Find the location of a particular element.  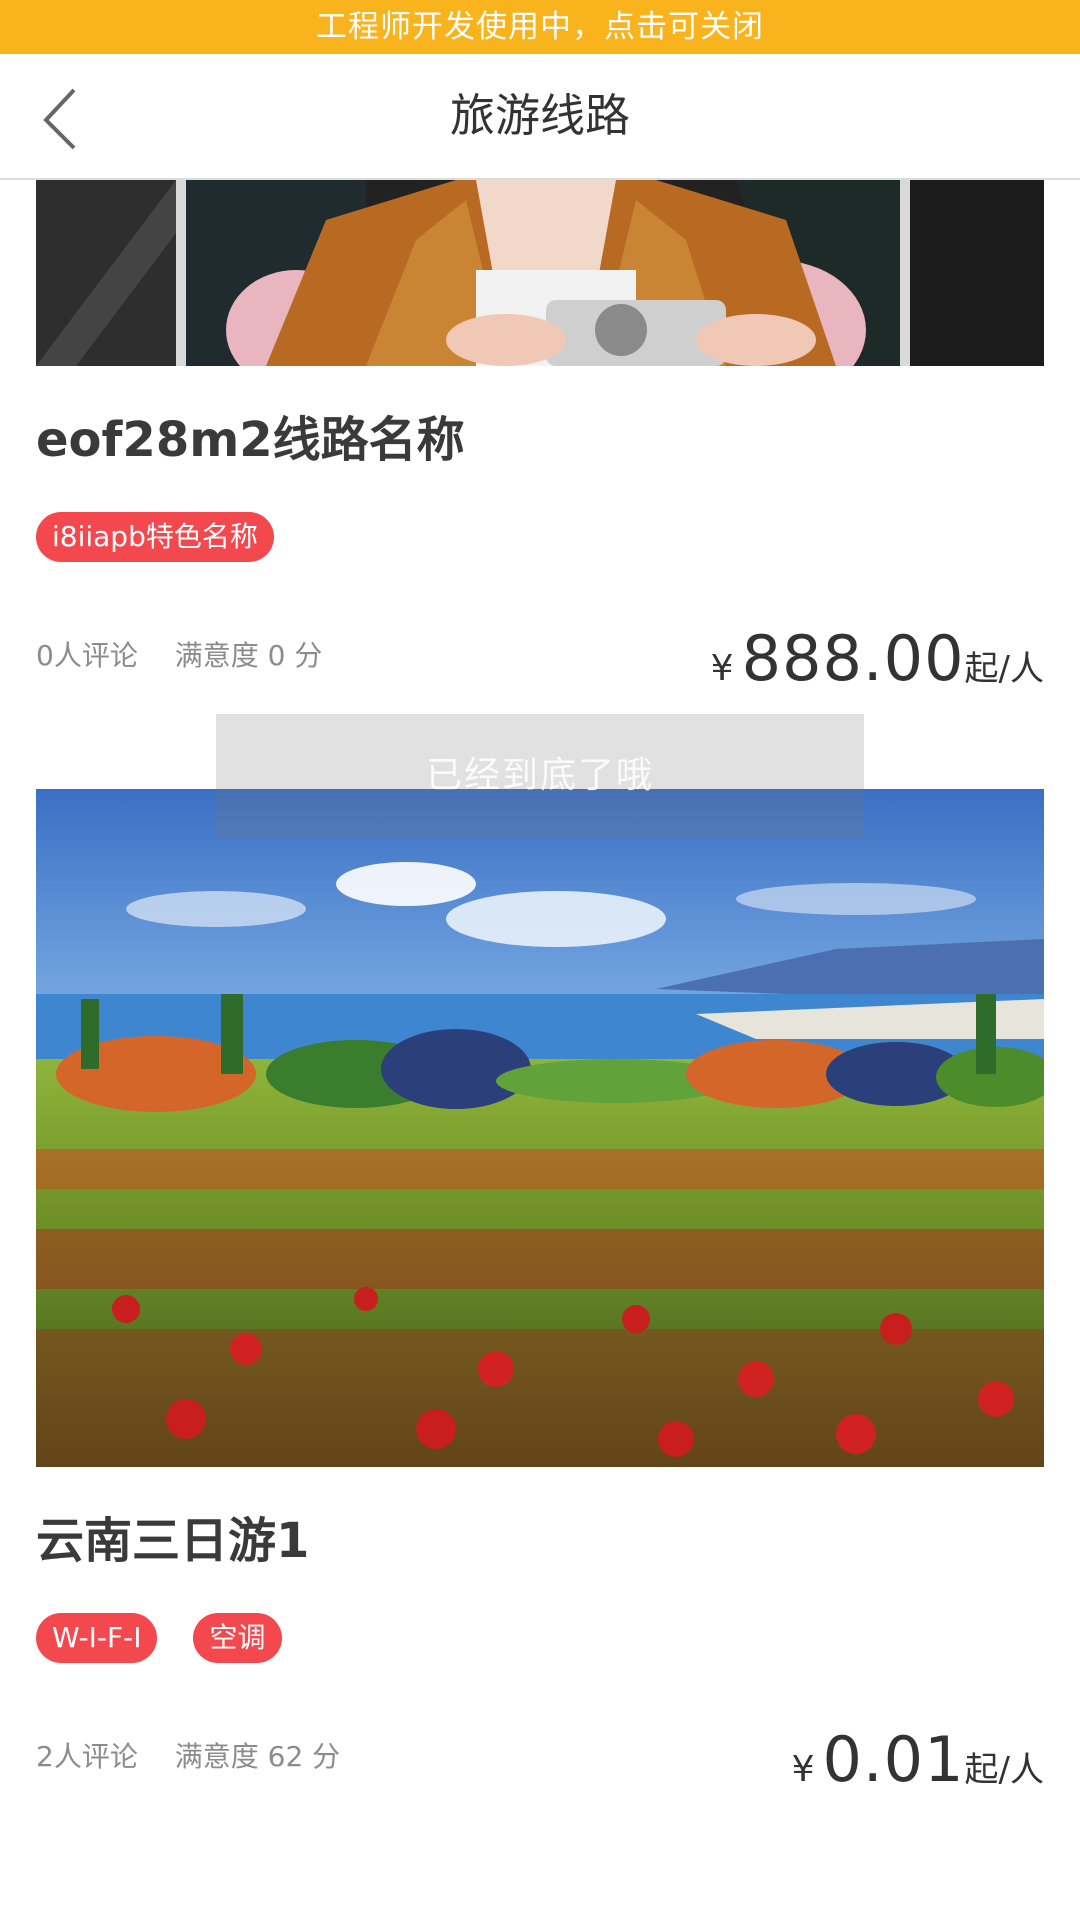

dev-mode-banner-text: 工程师开发使用中，点击可关闭 is located at coordinates (540, 27).